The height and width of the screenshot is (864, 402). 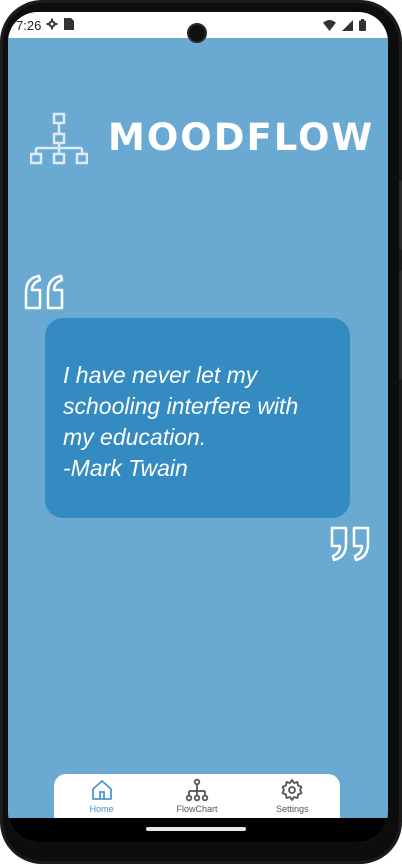 I want to click on nav-home: Home, so click(x=102, y=796).